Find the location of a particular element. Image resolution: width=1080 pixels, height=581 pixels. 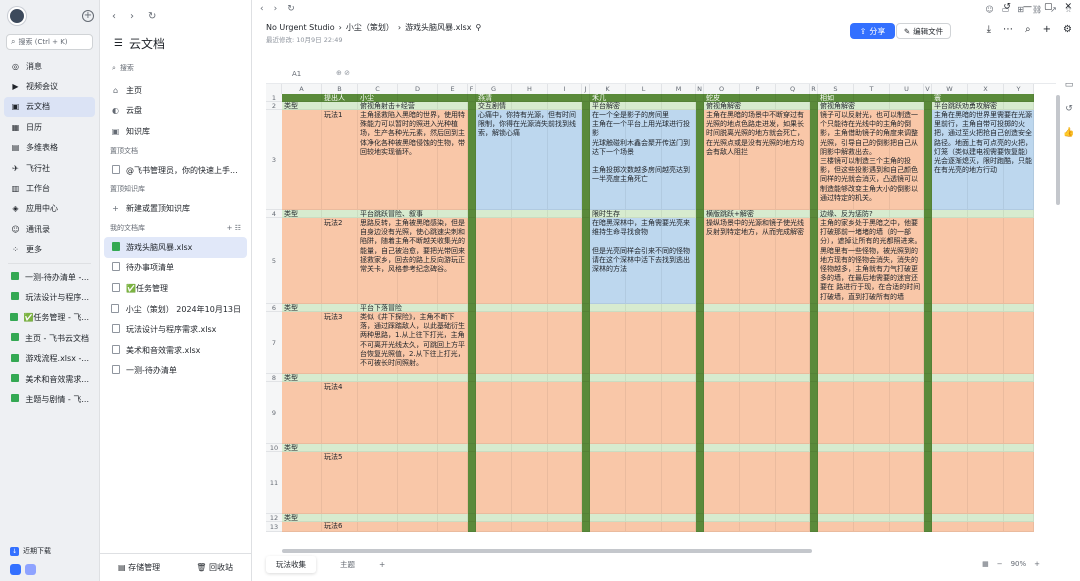

sidebar-item: ⌂ 主页 is located at coordinates (175, 90).